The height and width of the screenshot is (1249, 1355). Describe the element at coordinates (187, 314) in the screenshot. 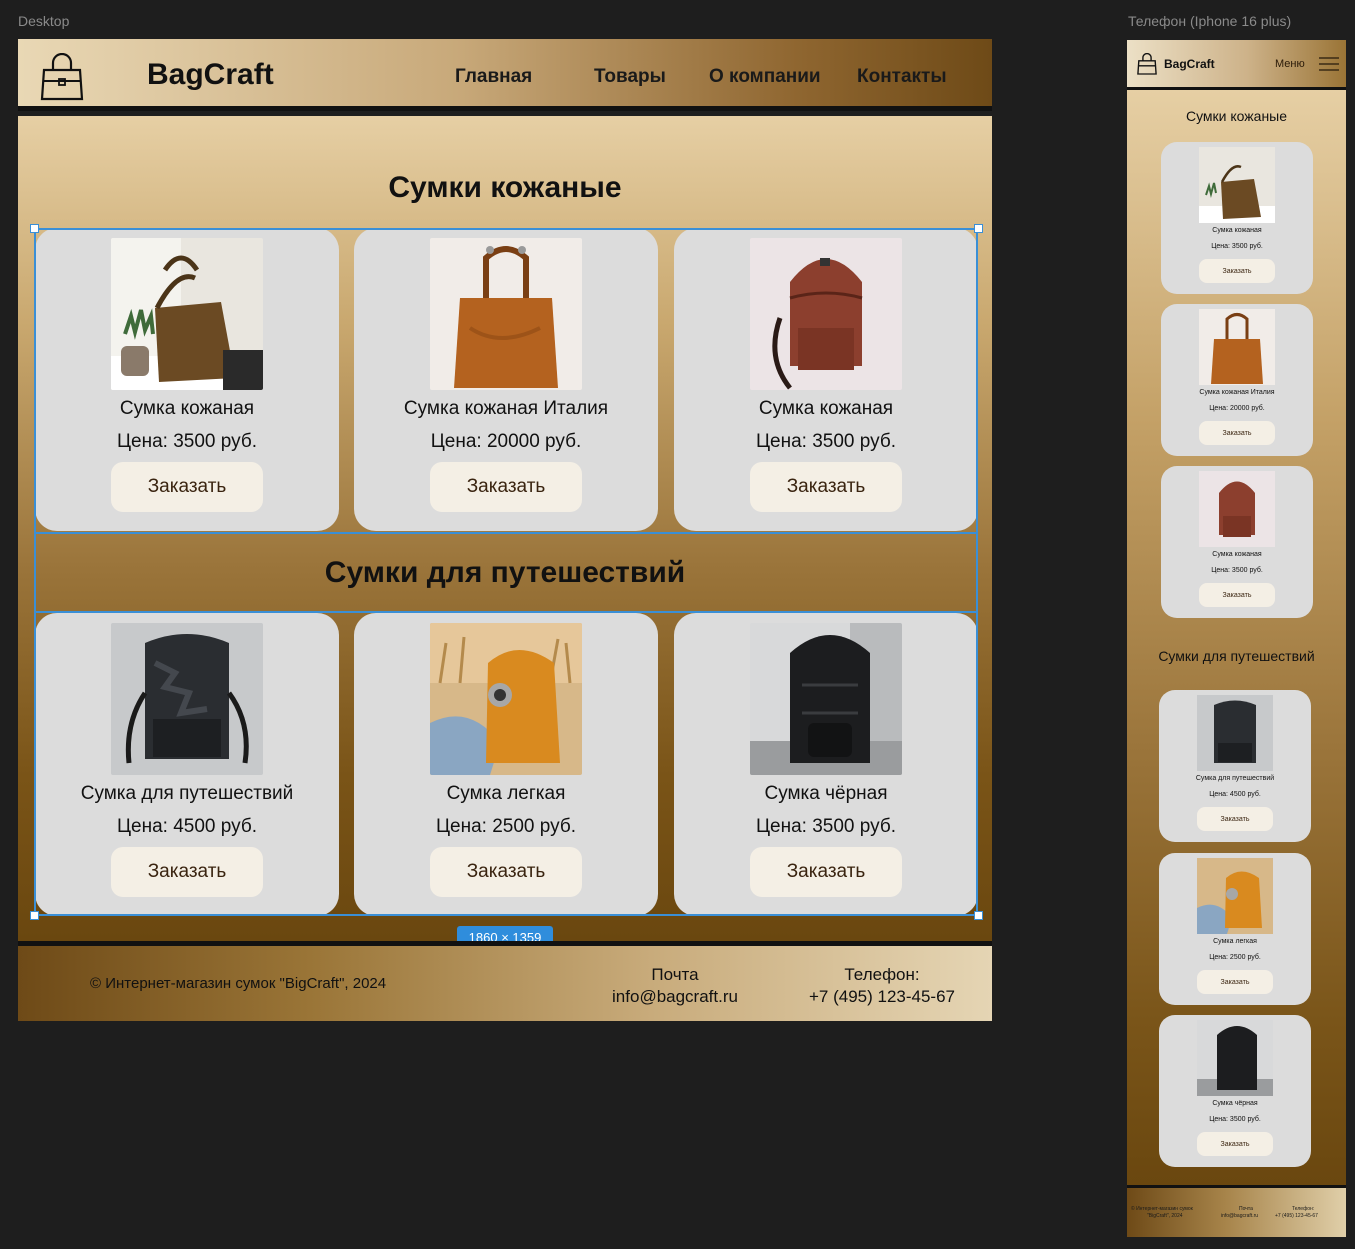

I see `brown-tote-photo` at that location.